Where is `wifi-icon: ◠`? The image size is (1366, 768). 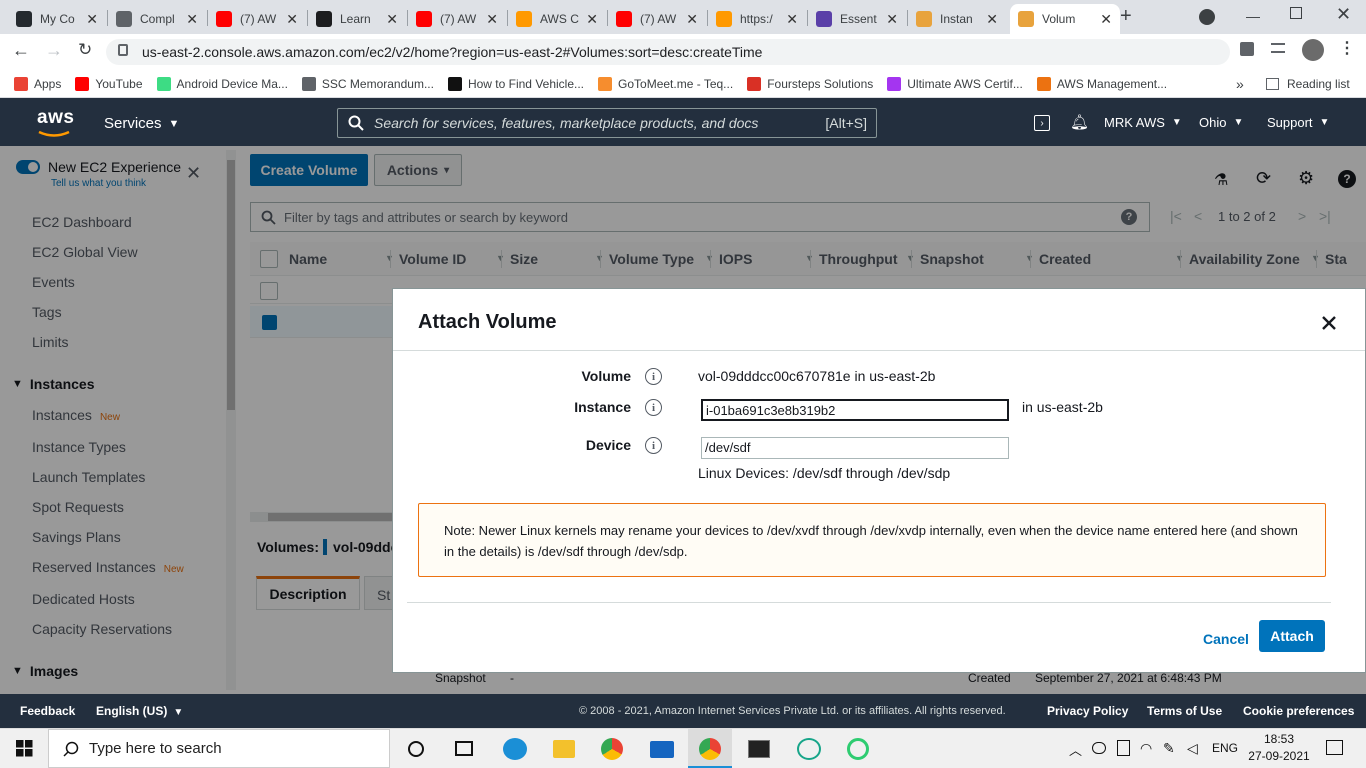
wifi-icon: ◠ is located at coordinates (1146, 748).